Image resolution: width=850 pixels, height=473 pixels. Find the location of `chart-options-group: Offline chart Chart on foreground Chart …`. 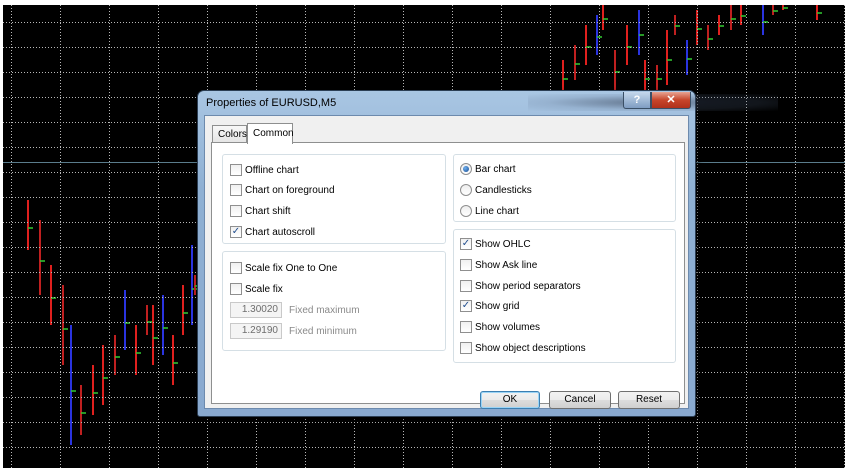

chart-options-group: Offline chart Chart on foreground Chart … is located at coordinates (334, 199).